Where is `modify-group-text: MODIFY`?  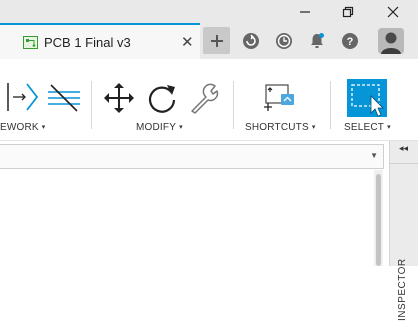 modify-group-text: MODIFY is located at coordinates (156, 127).